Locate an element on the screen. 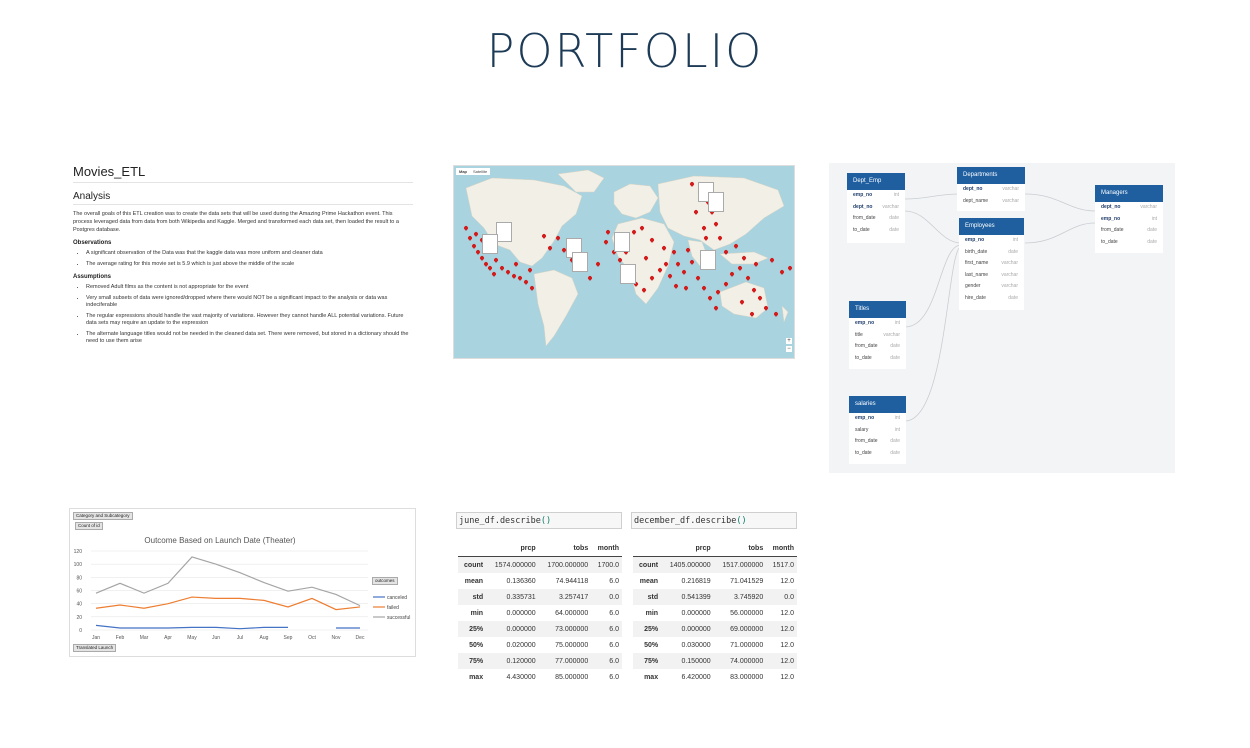  y-tick-label: 80 is located at coordinates (79, 578).